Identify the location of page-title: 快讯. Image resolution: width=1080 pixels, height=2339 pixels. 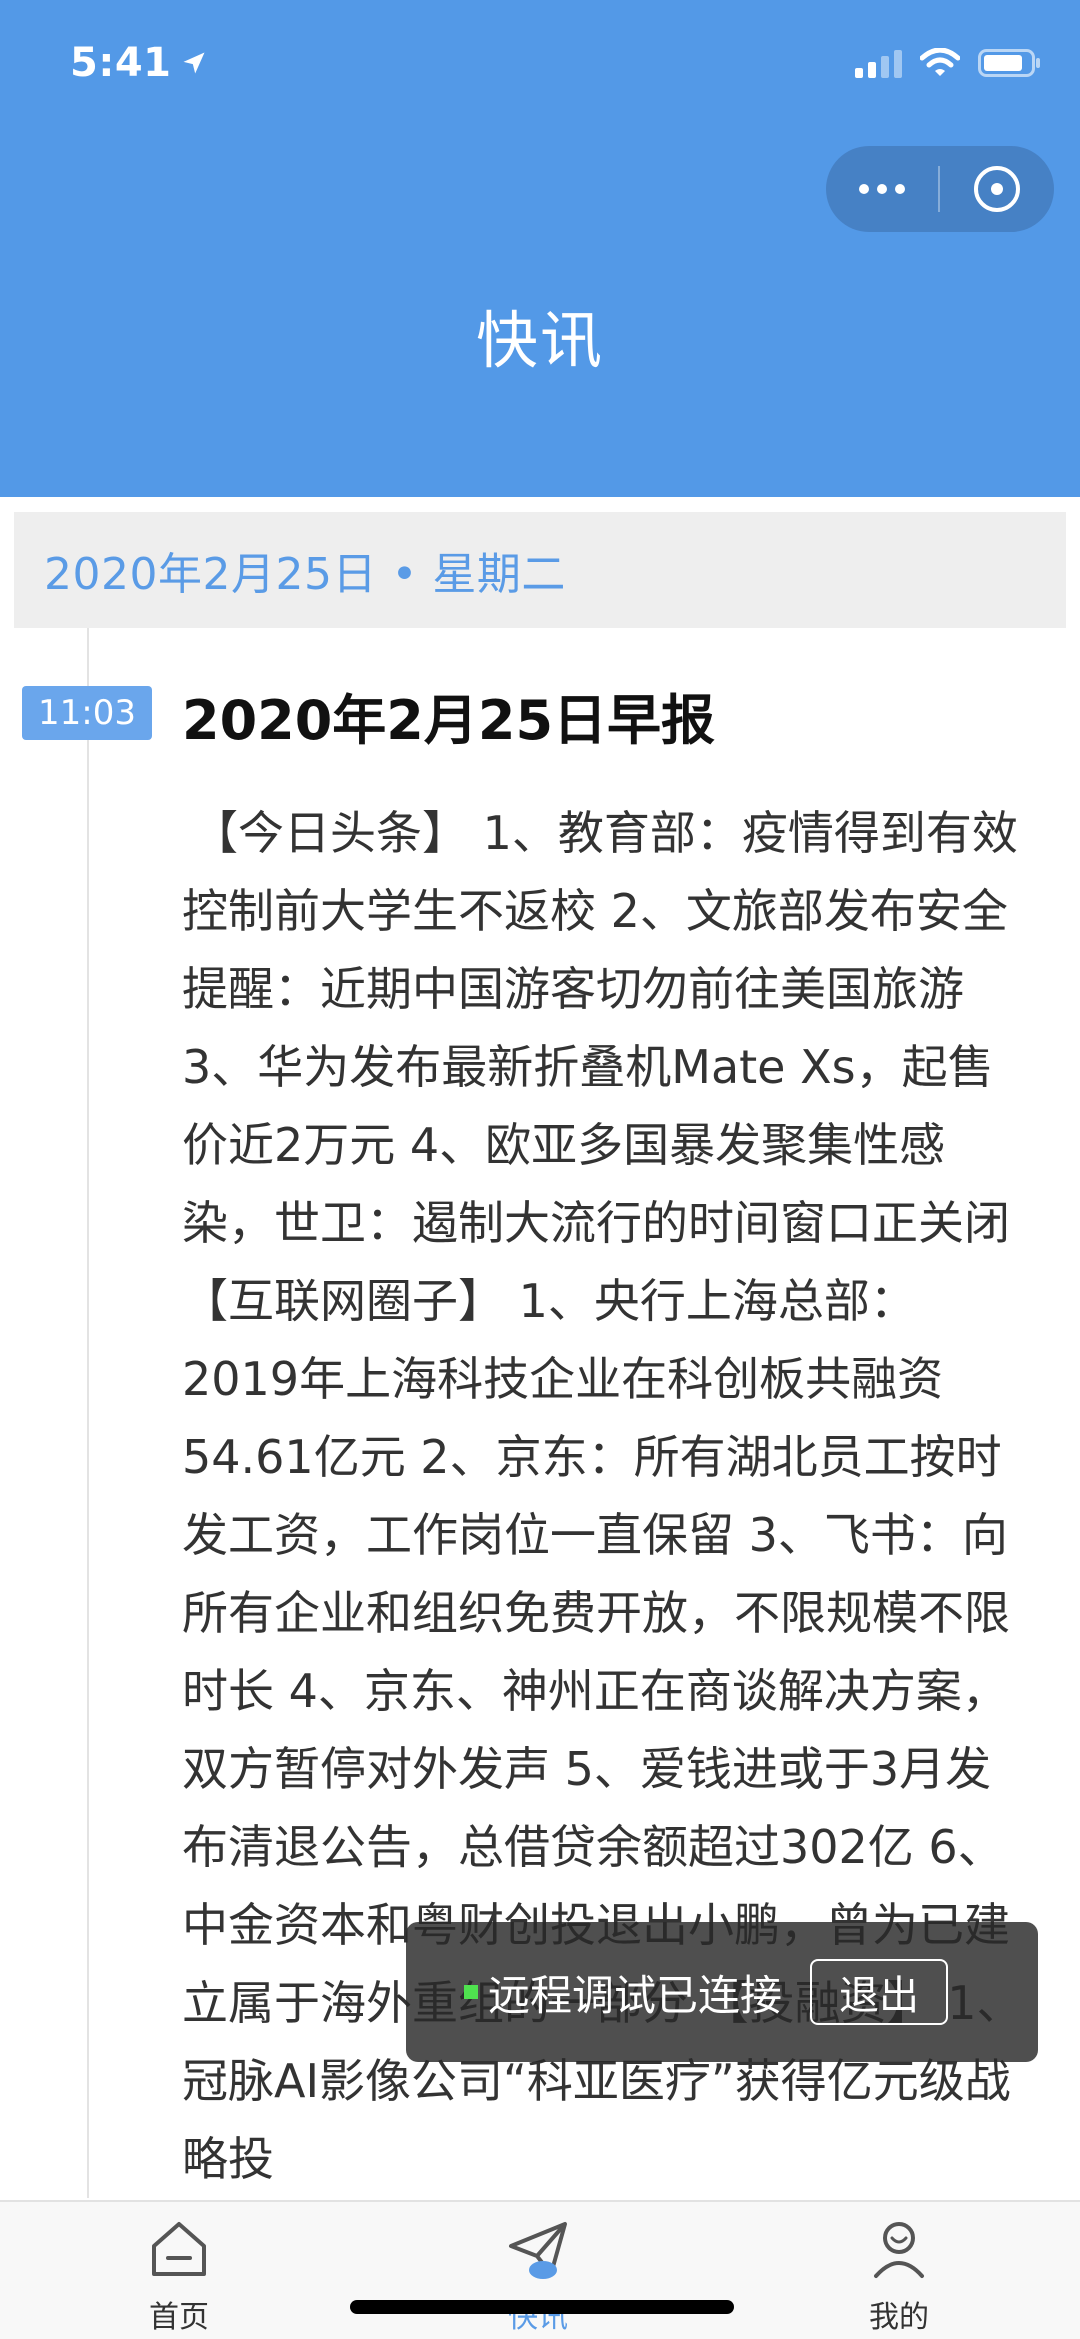
(539, 340).